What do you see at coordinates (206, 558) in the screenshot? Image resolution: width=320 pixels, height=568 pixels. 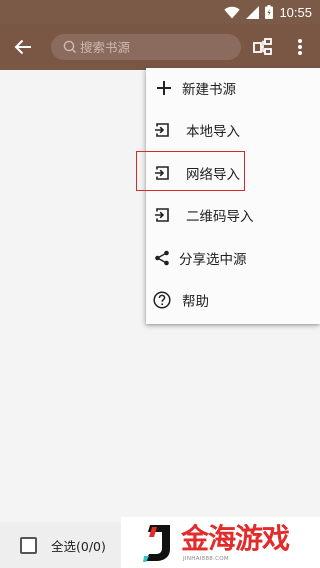 I see `watermark-url: JINHAI888.COM` at bounding box center [206, 558].